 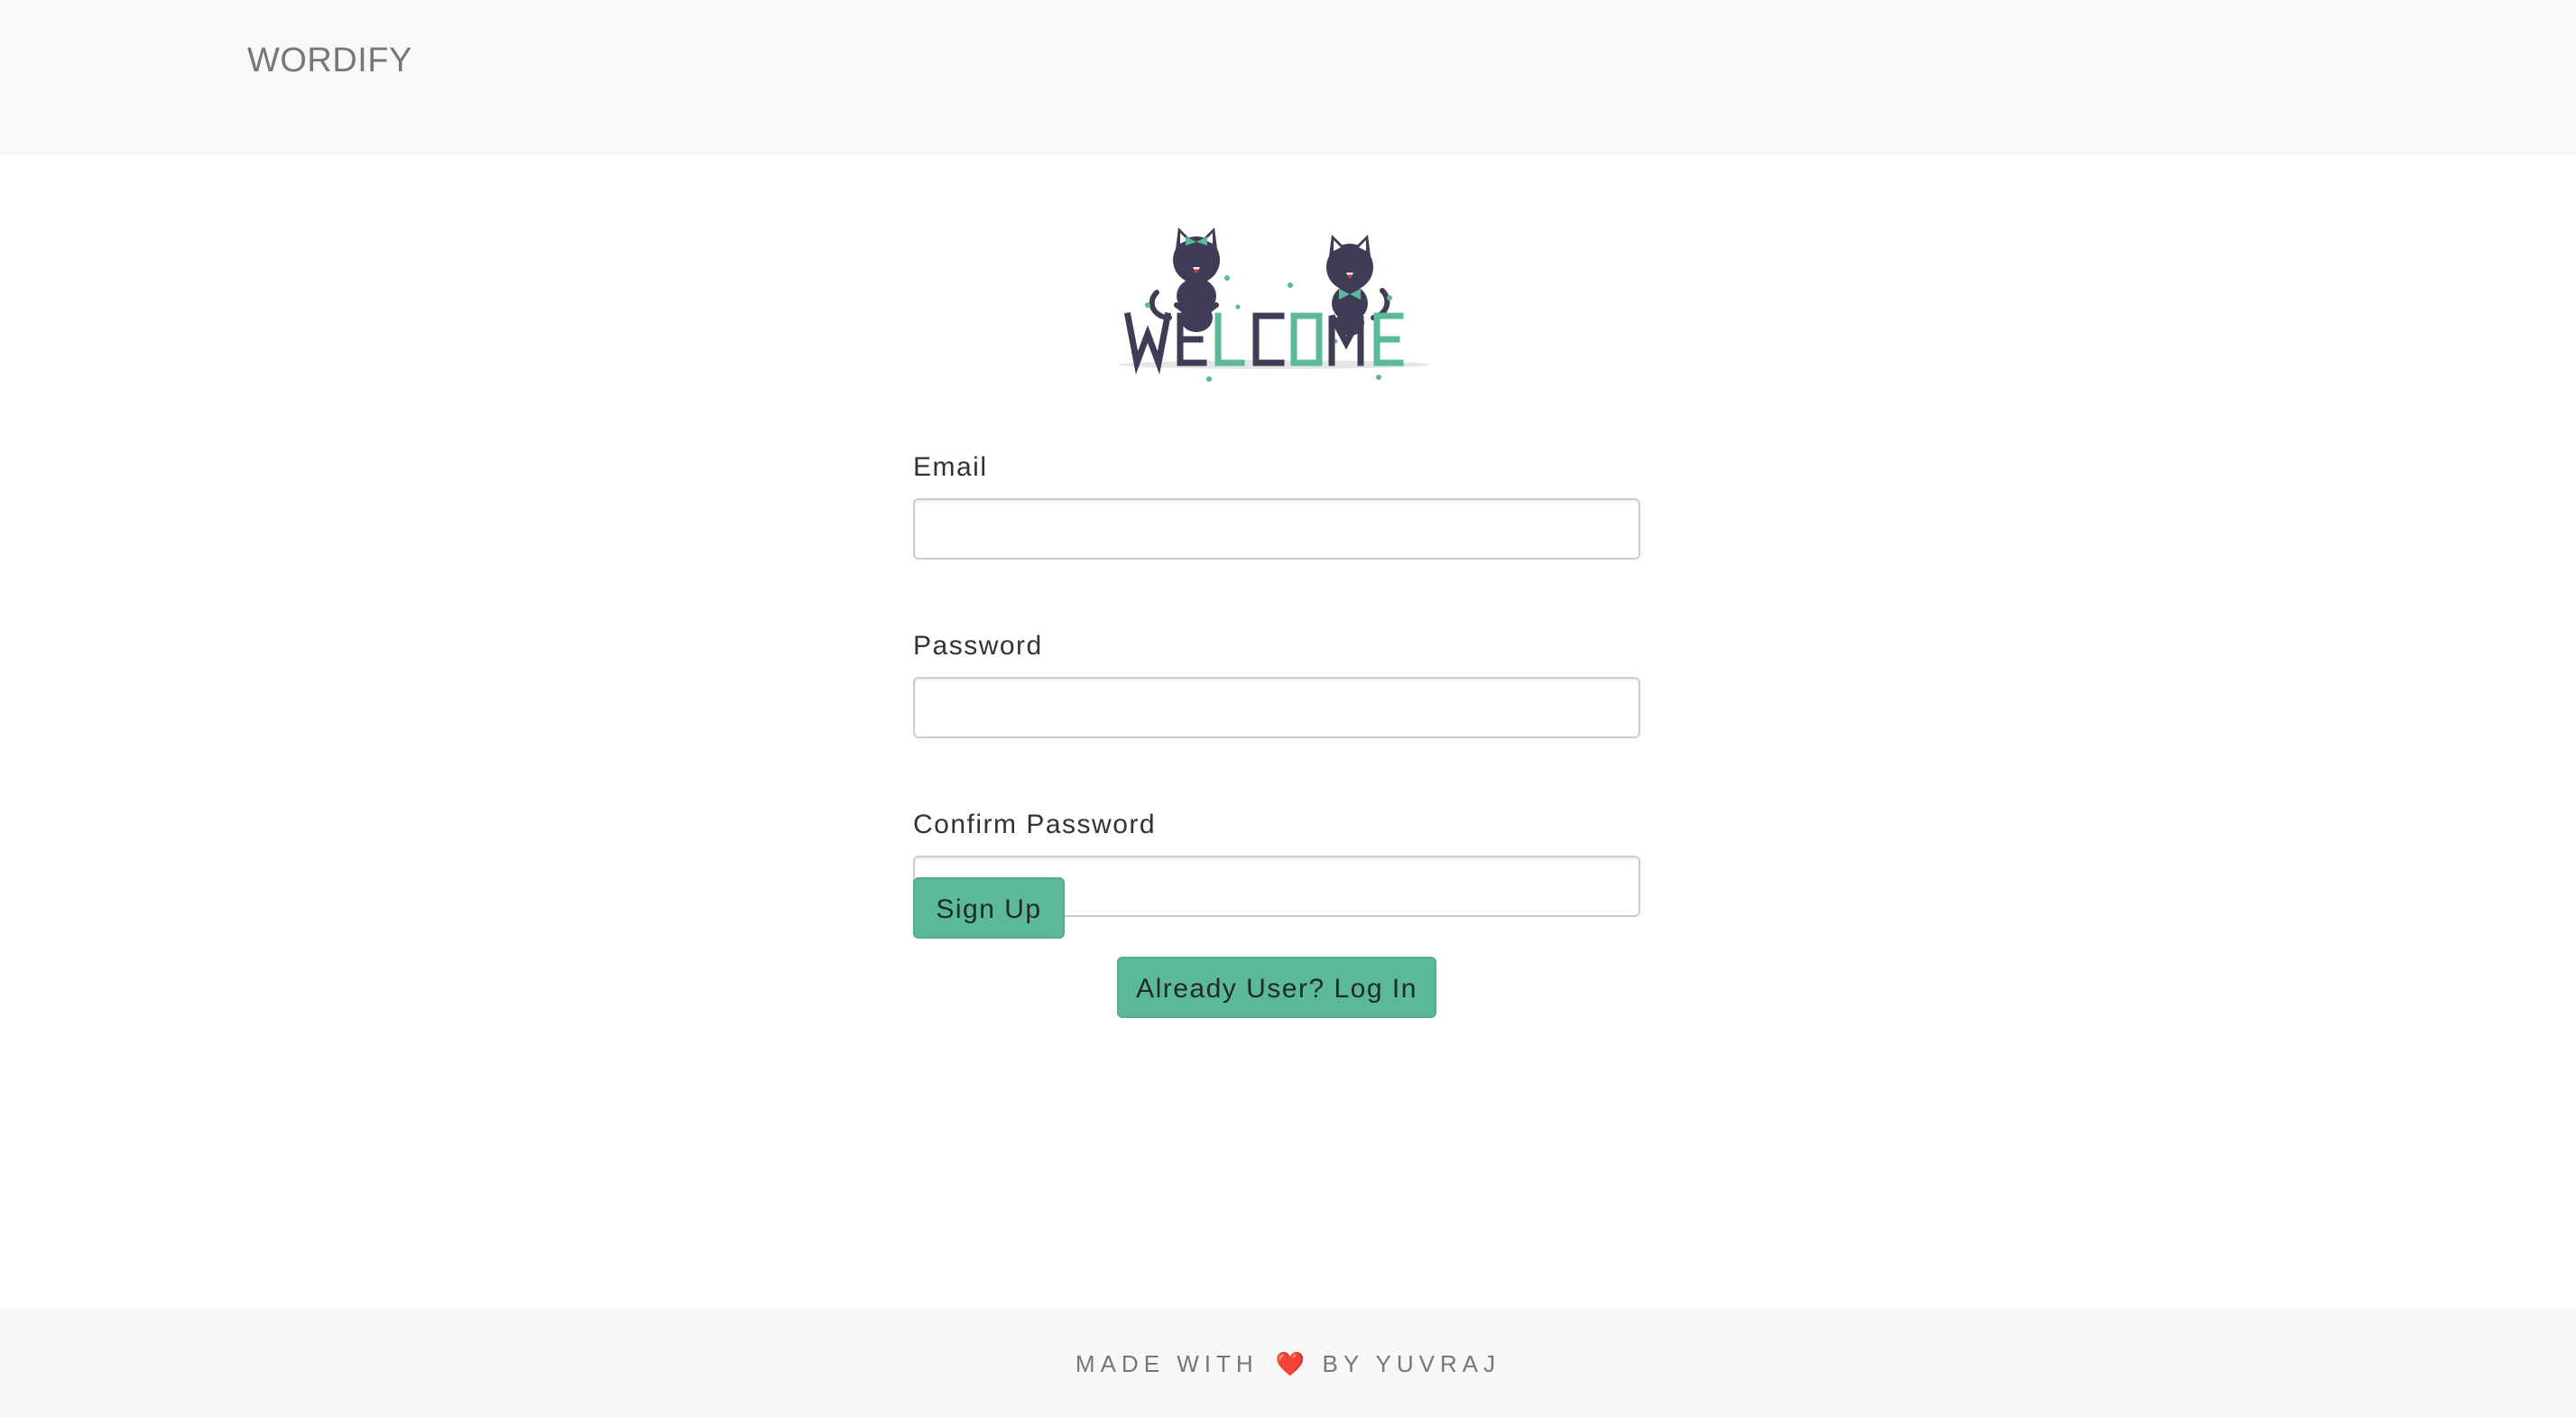 I want to click on email-label: Email, so click(x=950, y=467).